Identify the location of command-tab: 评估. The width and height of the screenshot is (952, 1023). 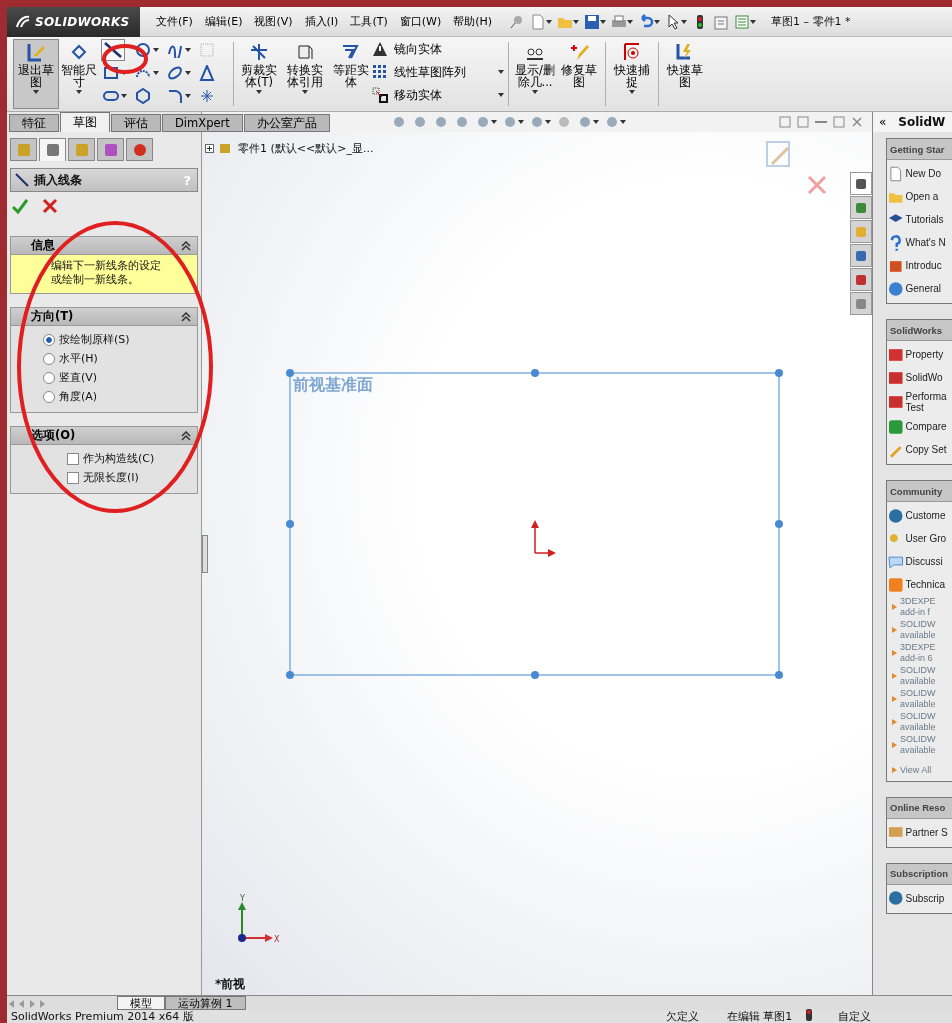
(136, 123).